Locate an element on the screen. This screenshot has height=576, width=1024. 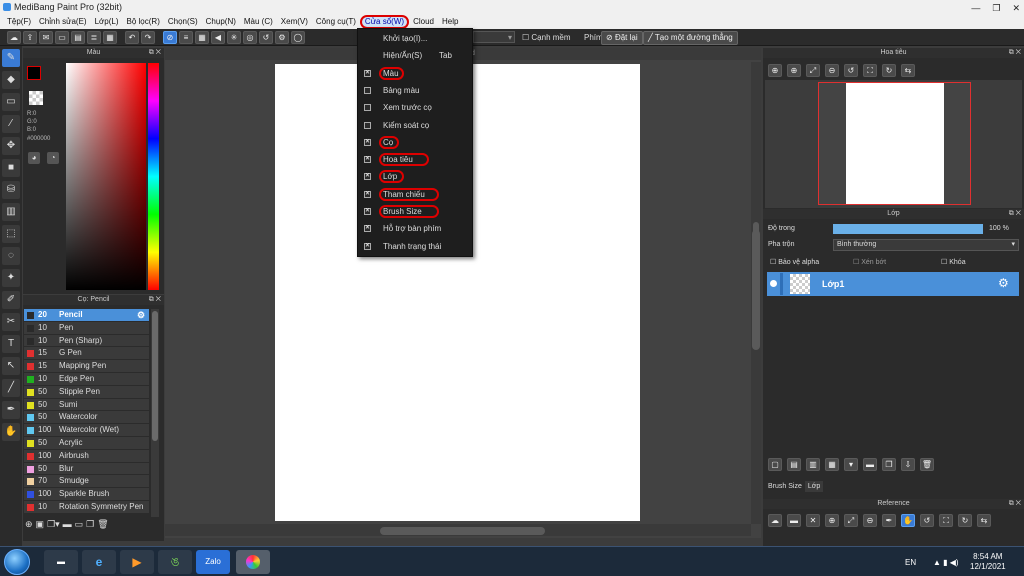
brush-list-item: 20 Pencil ⚙ is located at coordinates (86, 315).